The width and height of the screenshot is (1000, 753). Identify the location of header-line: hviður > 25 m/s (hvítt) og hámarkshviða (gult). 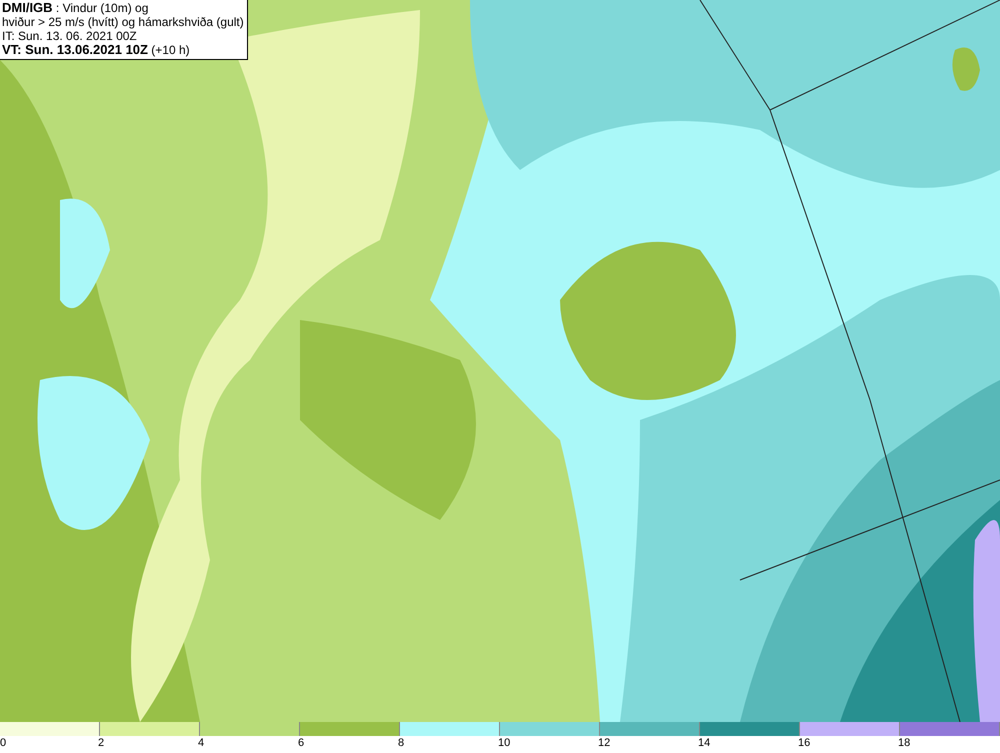
(123, 22).